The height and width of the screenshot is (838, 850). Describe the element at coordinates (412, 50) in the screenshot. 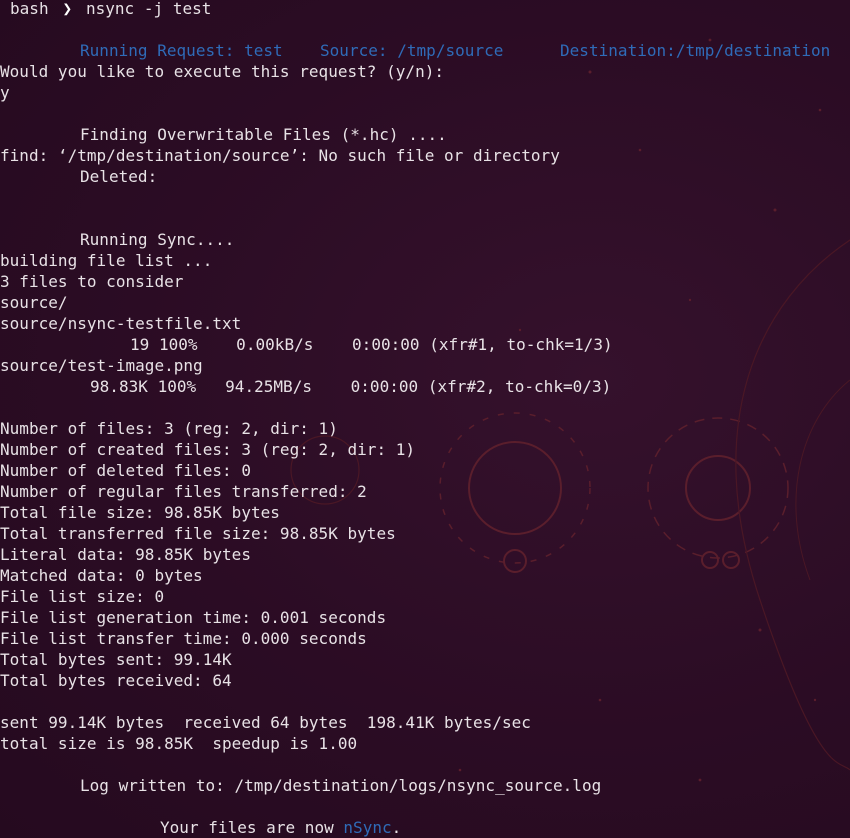

I see `request-source: Source: /tmp/source` at that location.